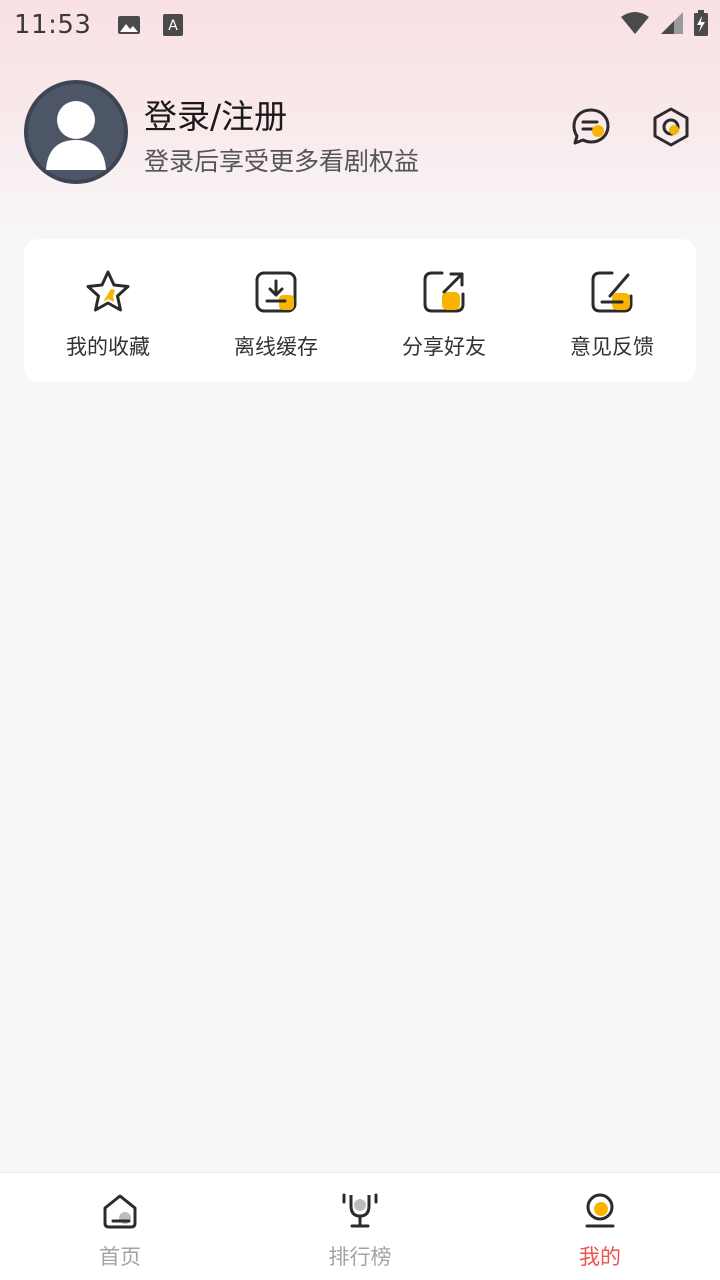 The width and height of the screenshot is (720, 1280). I want to click on favorites-button: 我的收藏, so click(108, 314).